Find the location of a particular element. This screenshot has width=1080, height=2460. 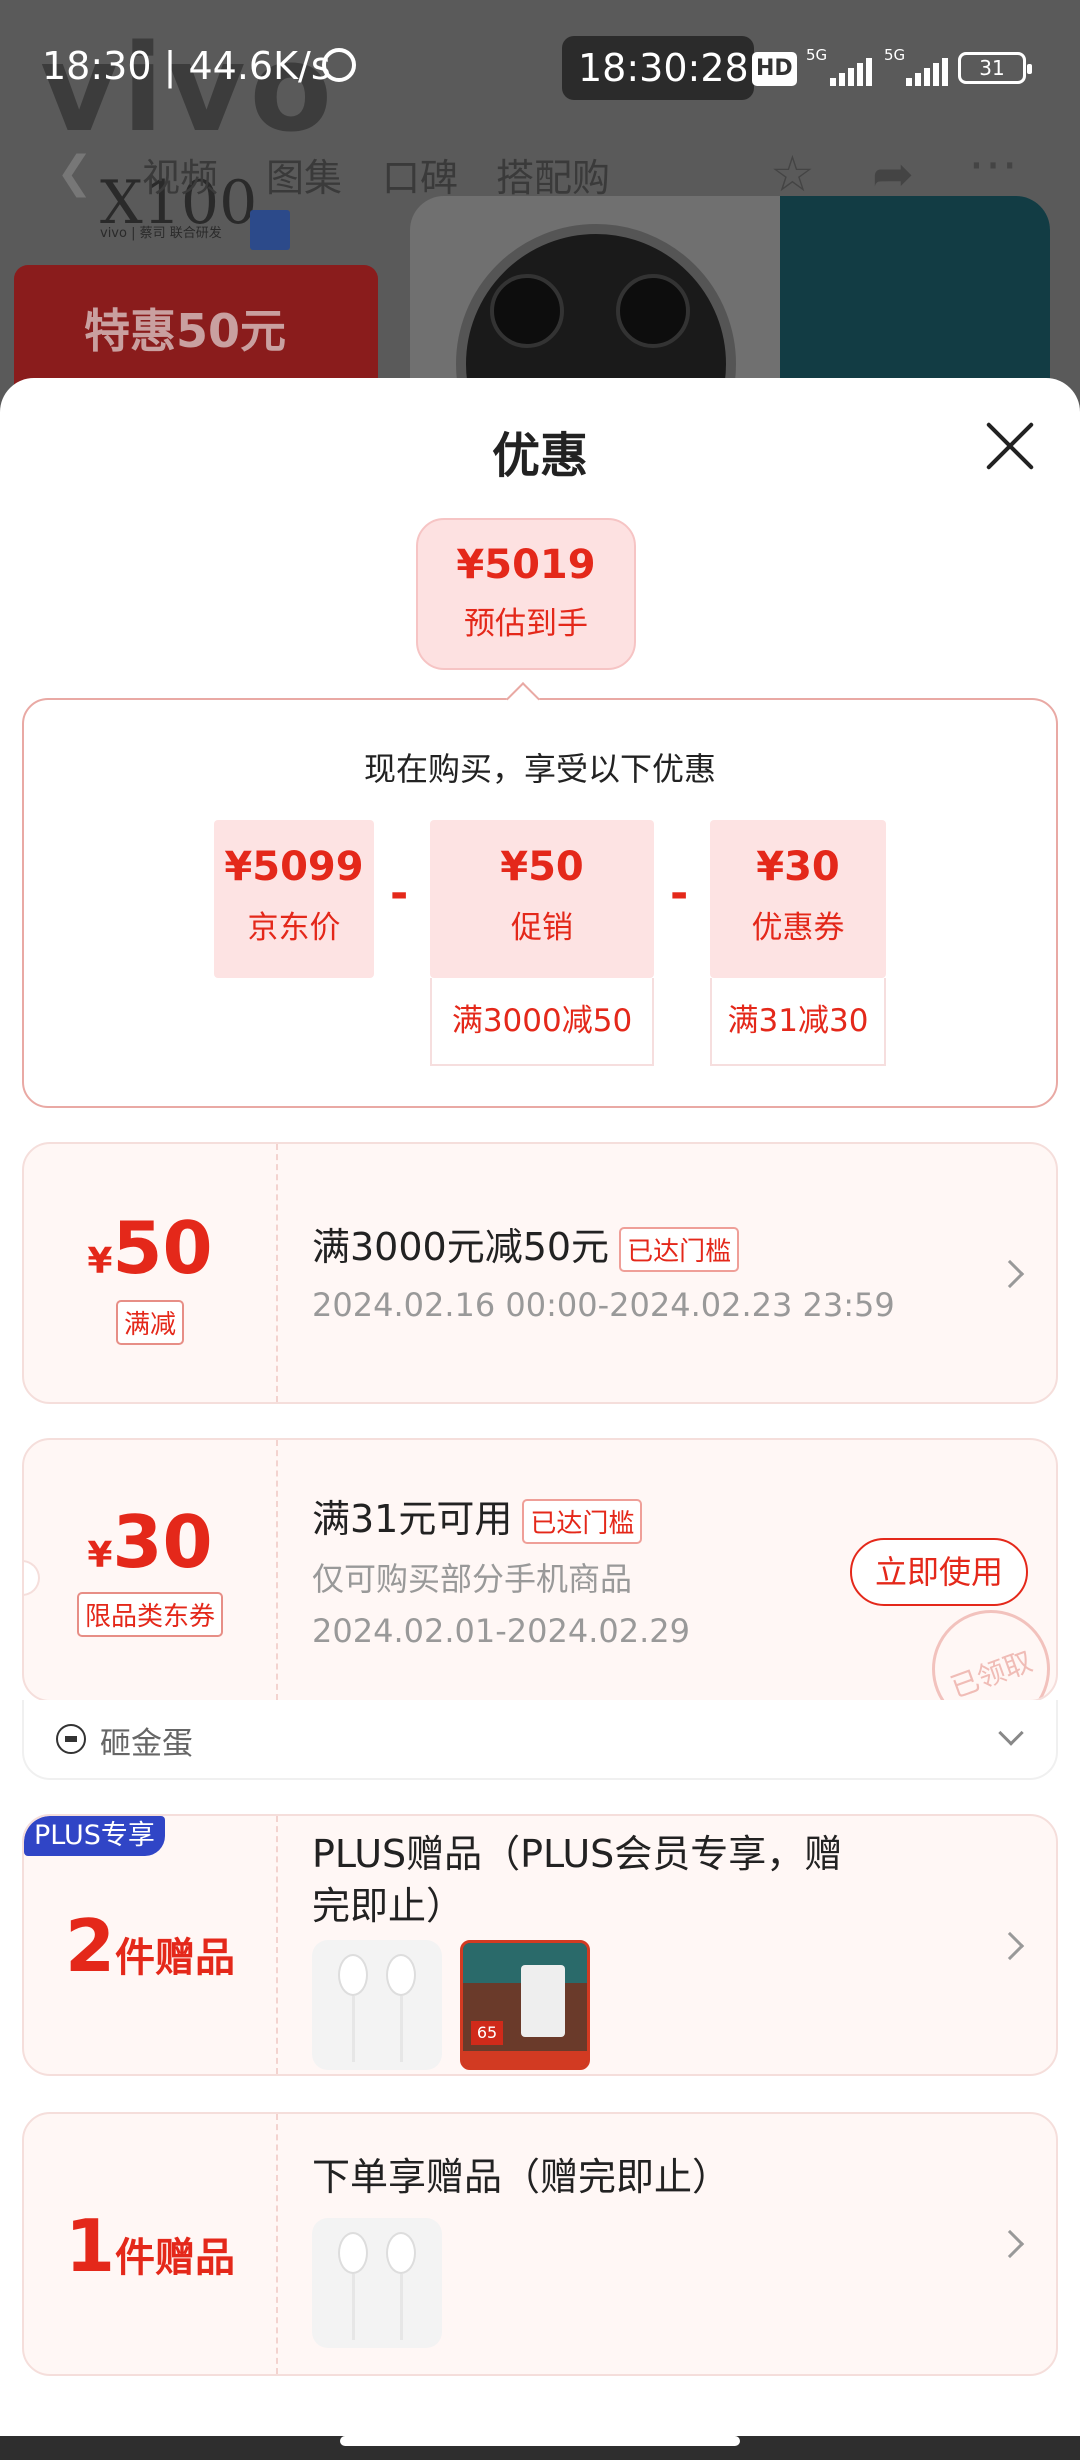

coupon-title: 满31元可用 已达门槛 is located at coordinates (477, 1516).